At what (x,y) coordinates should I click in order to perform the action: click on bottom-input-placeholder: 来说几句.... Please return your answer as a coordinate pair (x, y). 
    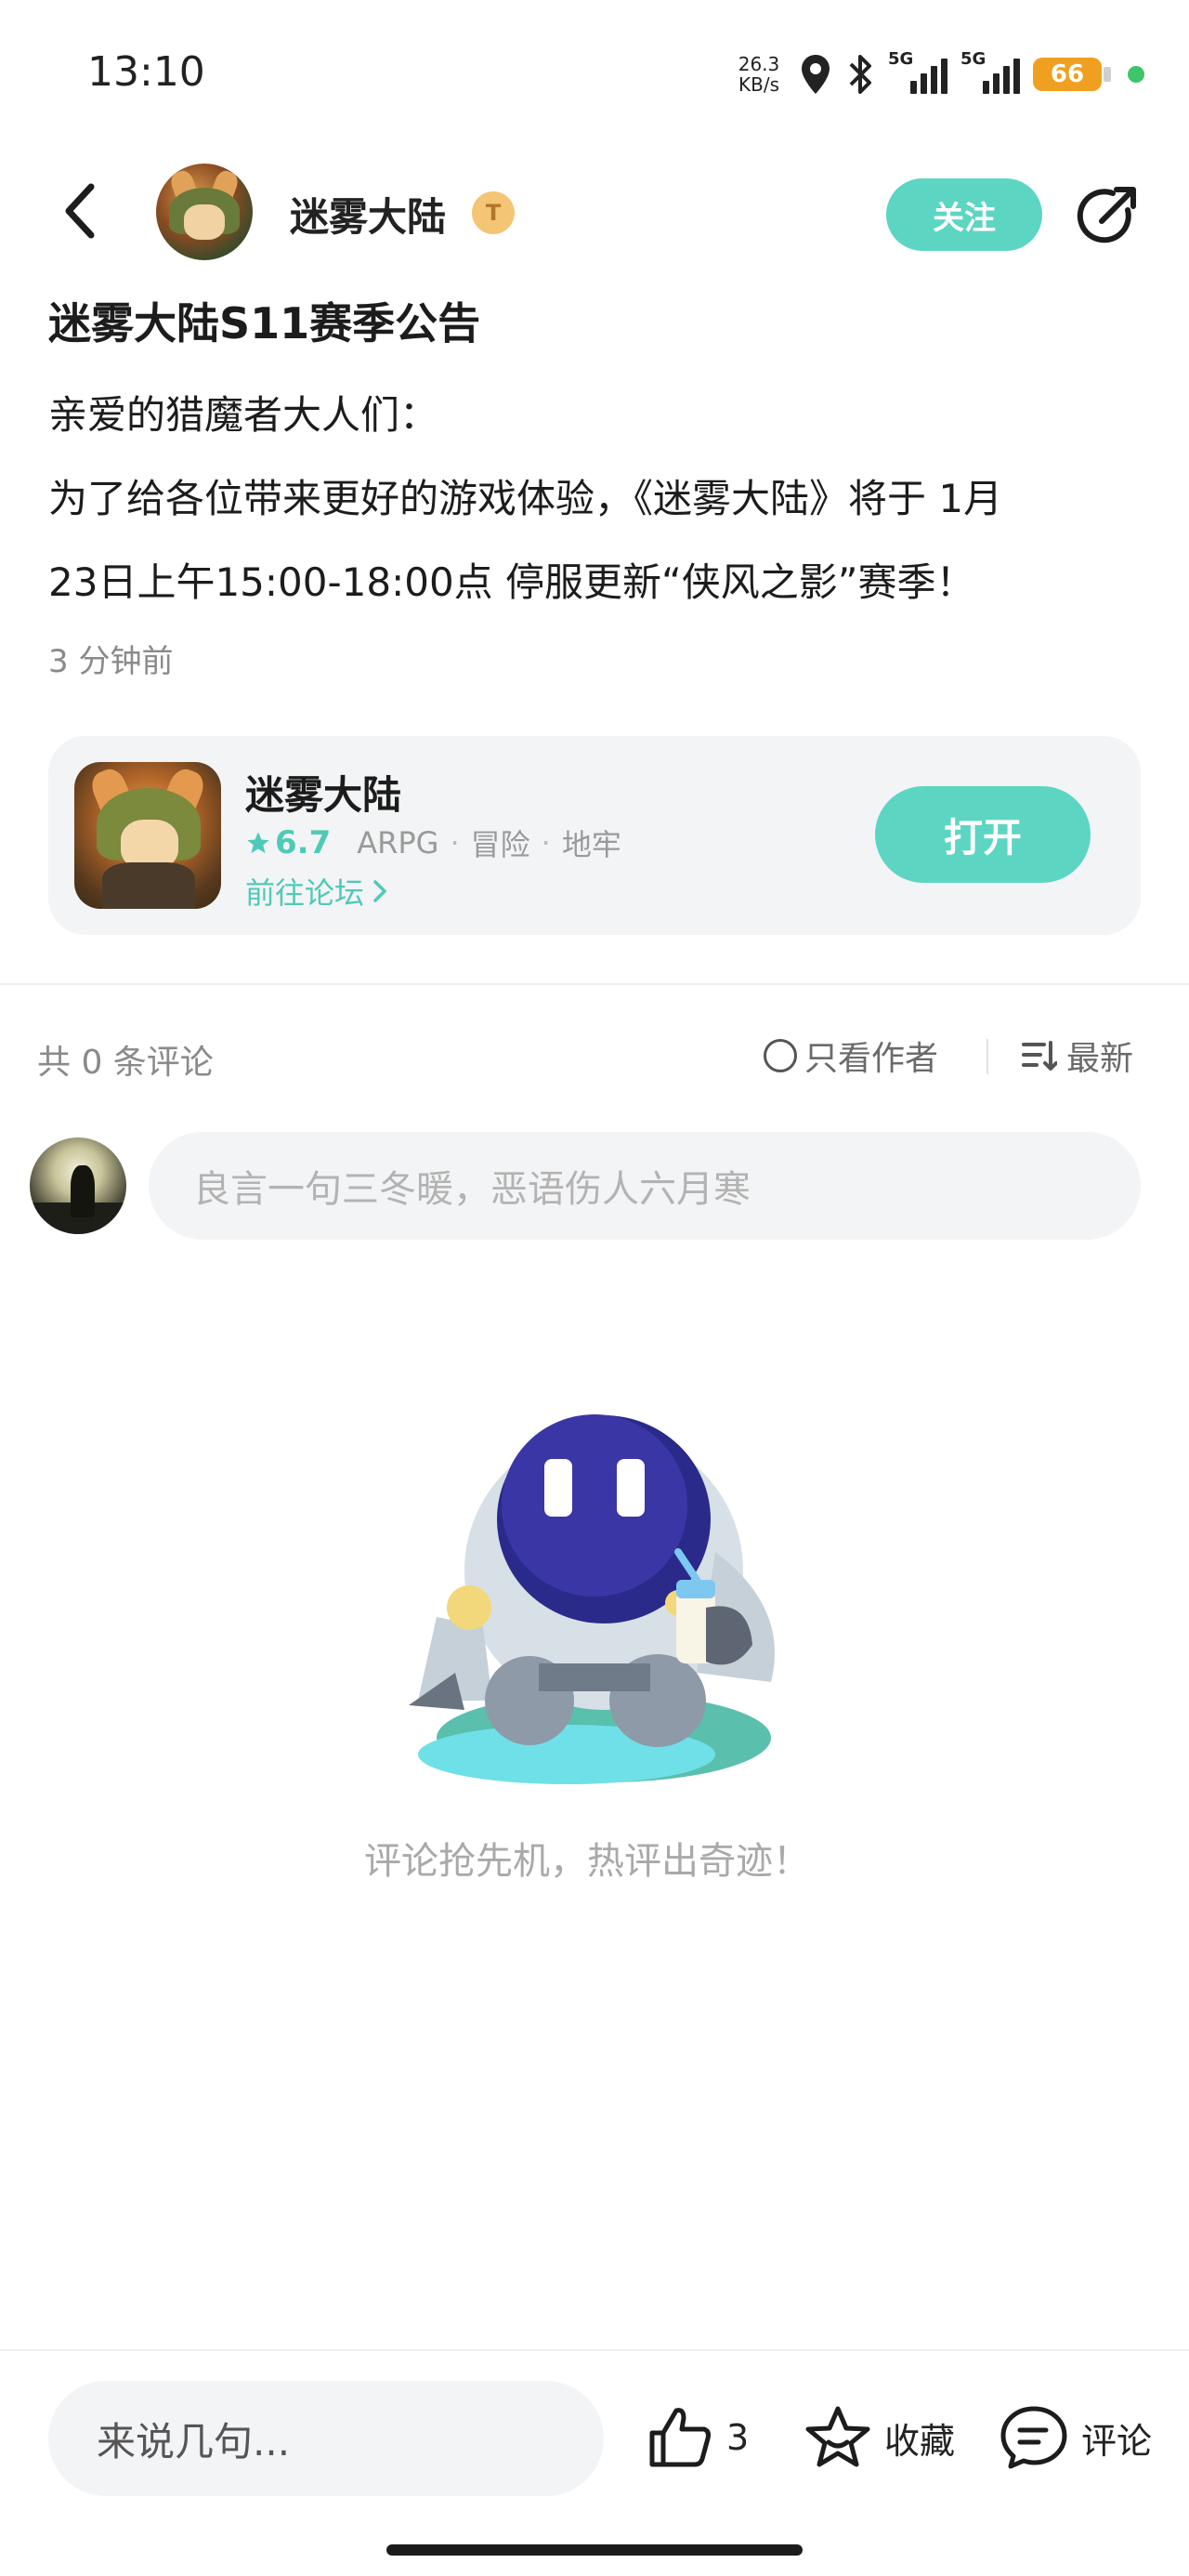
    Looking at the image, I should click on (194, 2441).